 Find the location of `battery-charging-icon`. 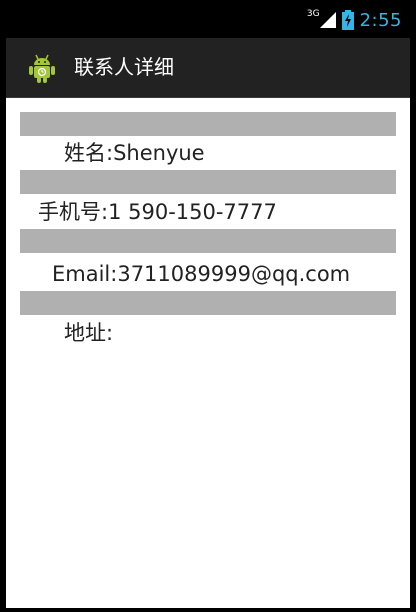

battery-charging-icon is located at coordinates (347, 20).